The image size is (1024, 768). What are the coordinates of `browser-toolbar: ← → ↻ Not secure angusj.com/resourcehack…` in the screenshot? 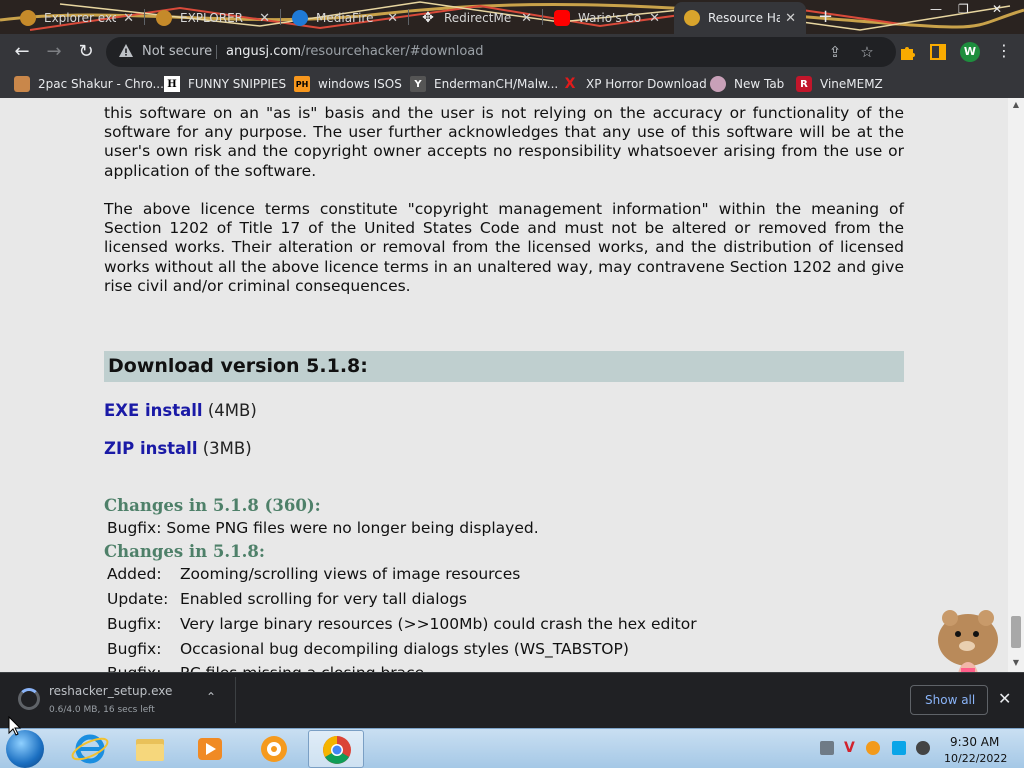 It's located at (512, 52).